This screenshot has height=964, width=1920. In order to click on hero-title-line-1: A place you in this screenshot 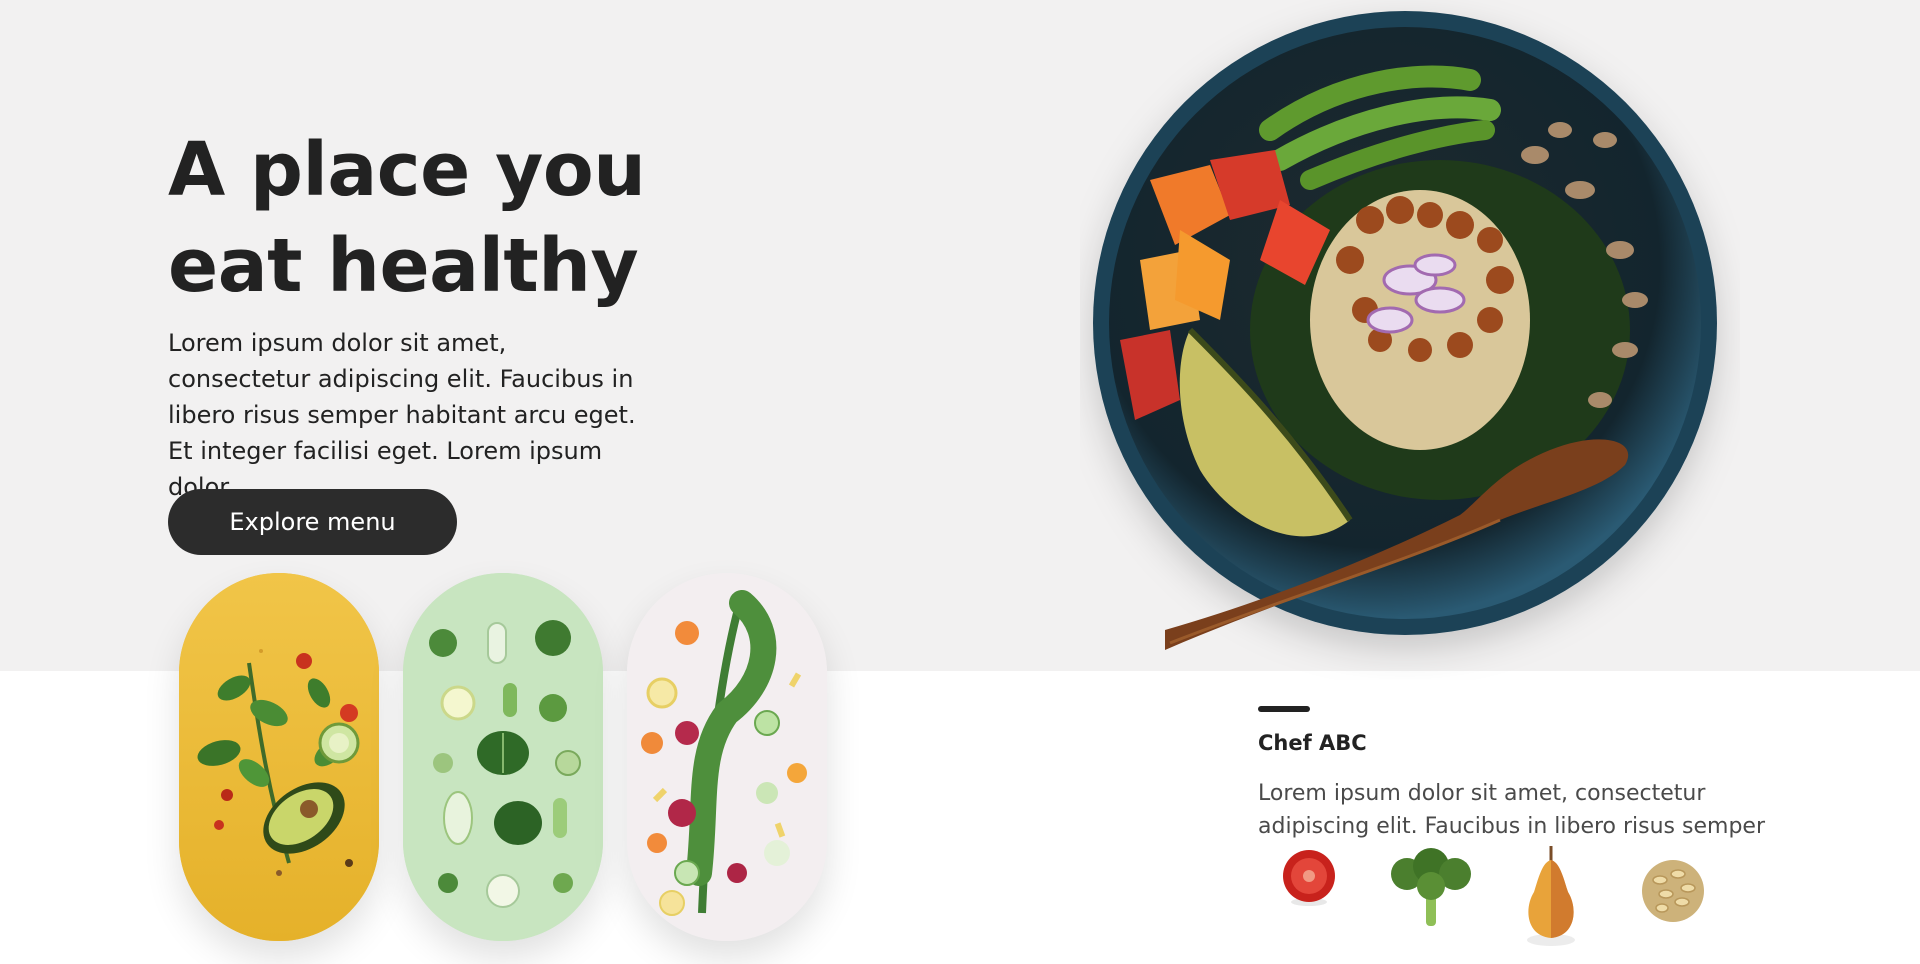, I will do `click(407, 170)`.